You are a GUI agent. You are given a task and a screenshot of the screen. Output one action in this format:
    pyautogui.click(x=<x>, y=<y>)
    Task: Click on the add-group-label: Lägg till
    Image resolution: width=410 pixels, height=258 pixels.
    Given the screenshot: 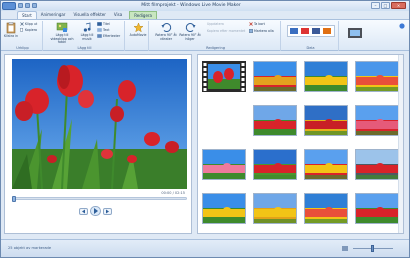 What is the action you would take?
    pyautogui.click(x=84, y=48)
    